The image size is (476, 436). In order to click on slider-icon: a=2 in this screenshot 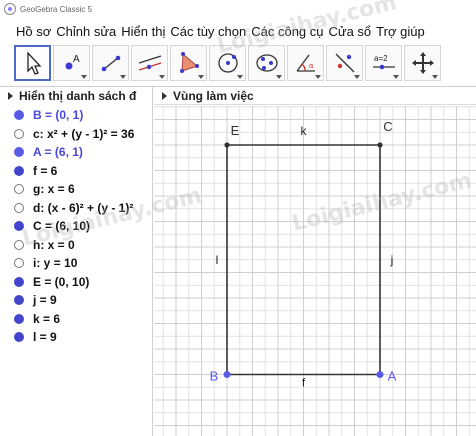, I will do `click(383, 62)`.